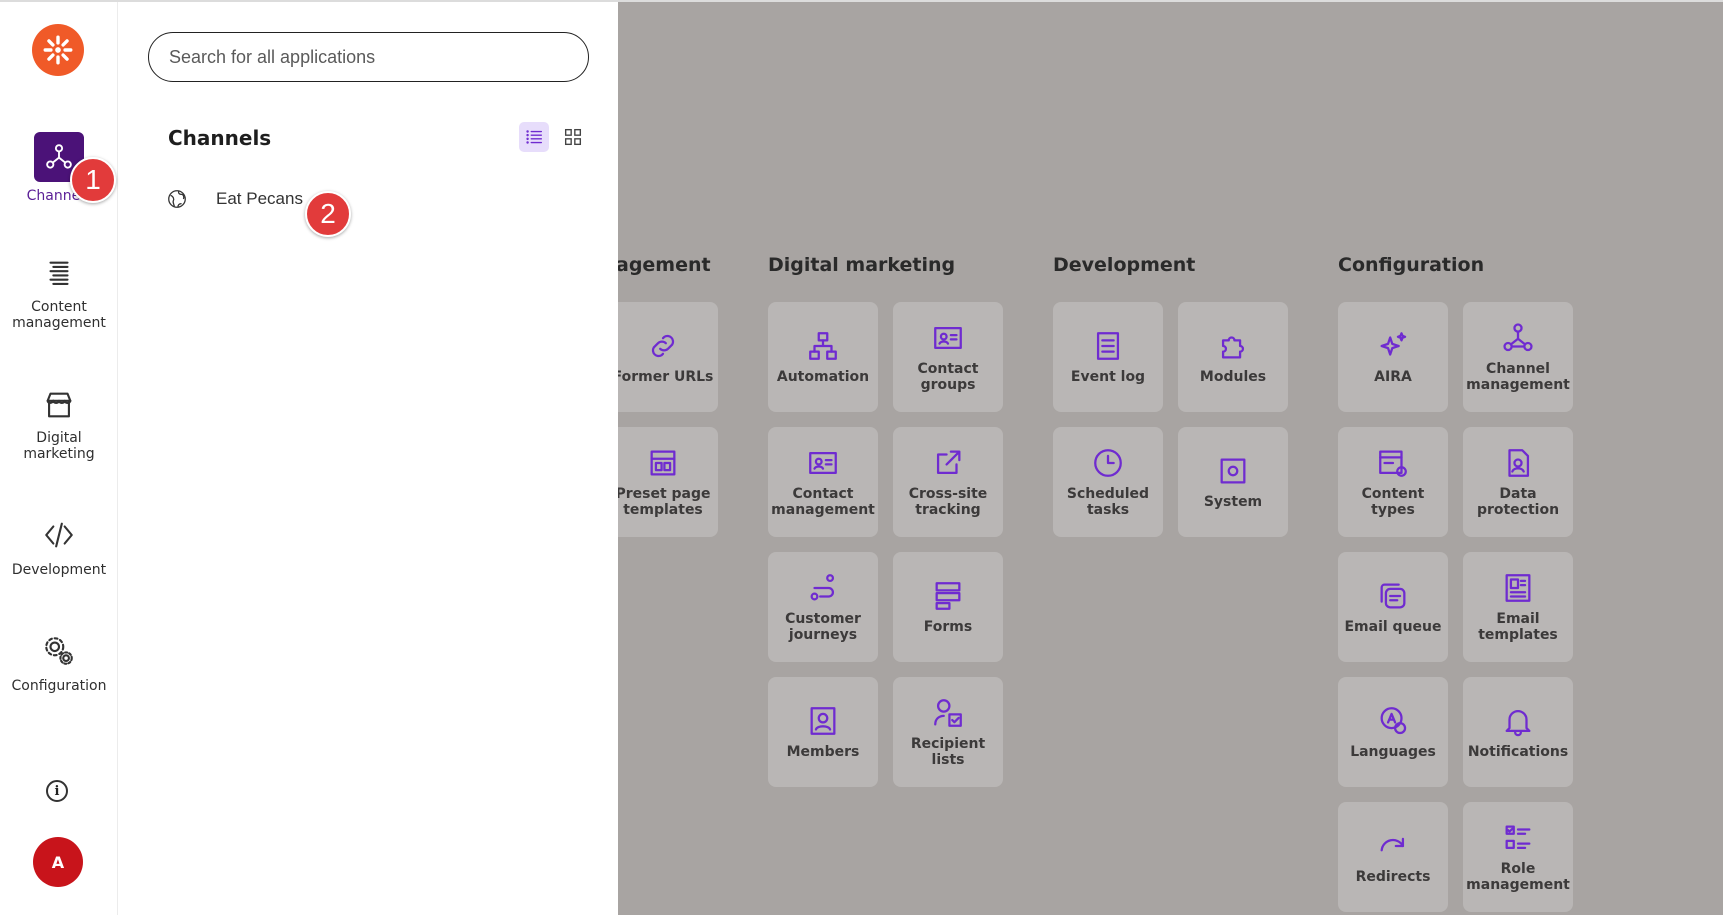 The width and height of the screenshot is (1723, 915). Describe the element at coordinates (948, 377) in the screenshot. I see `tile-label: Contact groups` at that location.